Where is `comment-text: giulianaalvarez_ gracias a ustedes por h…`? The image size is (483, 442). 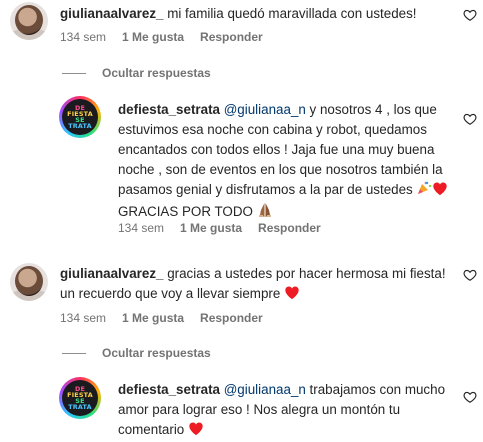 comment-text: giulianaalvarez_ gracias a ustedes por h… is located at coordinates (257, 285).